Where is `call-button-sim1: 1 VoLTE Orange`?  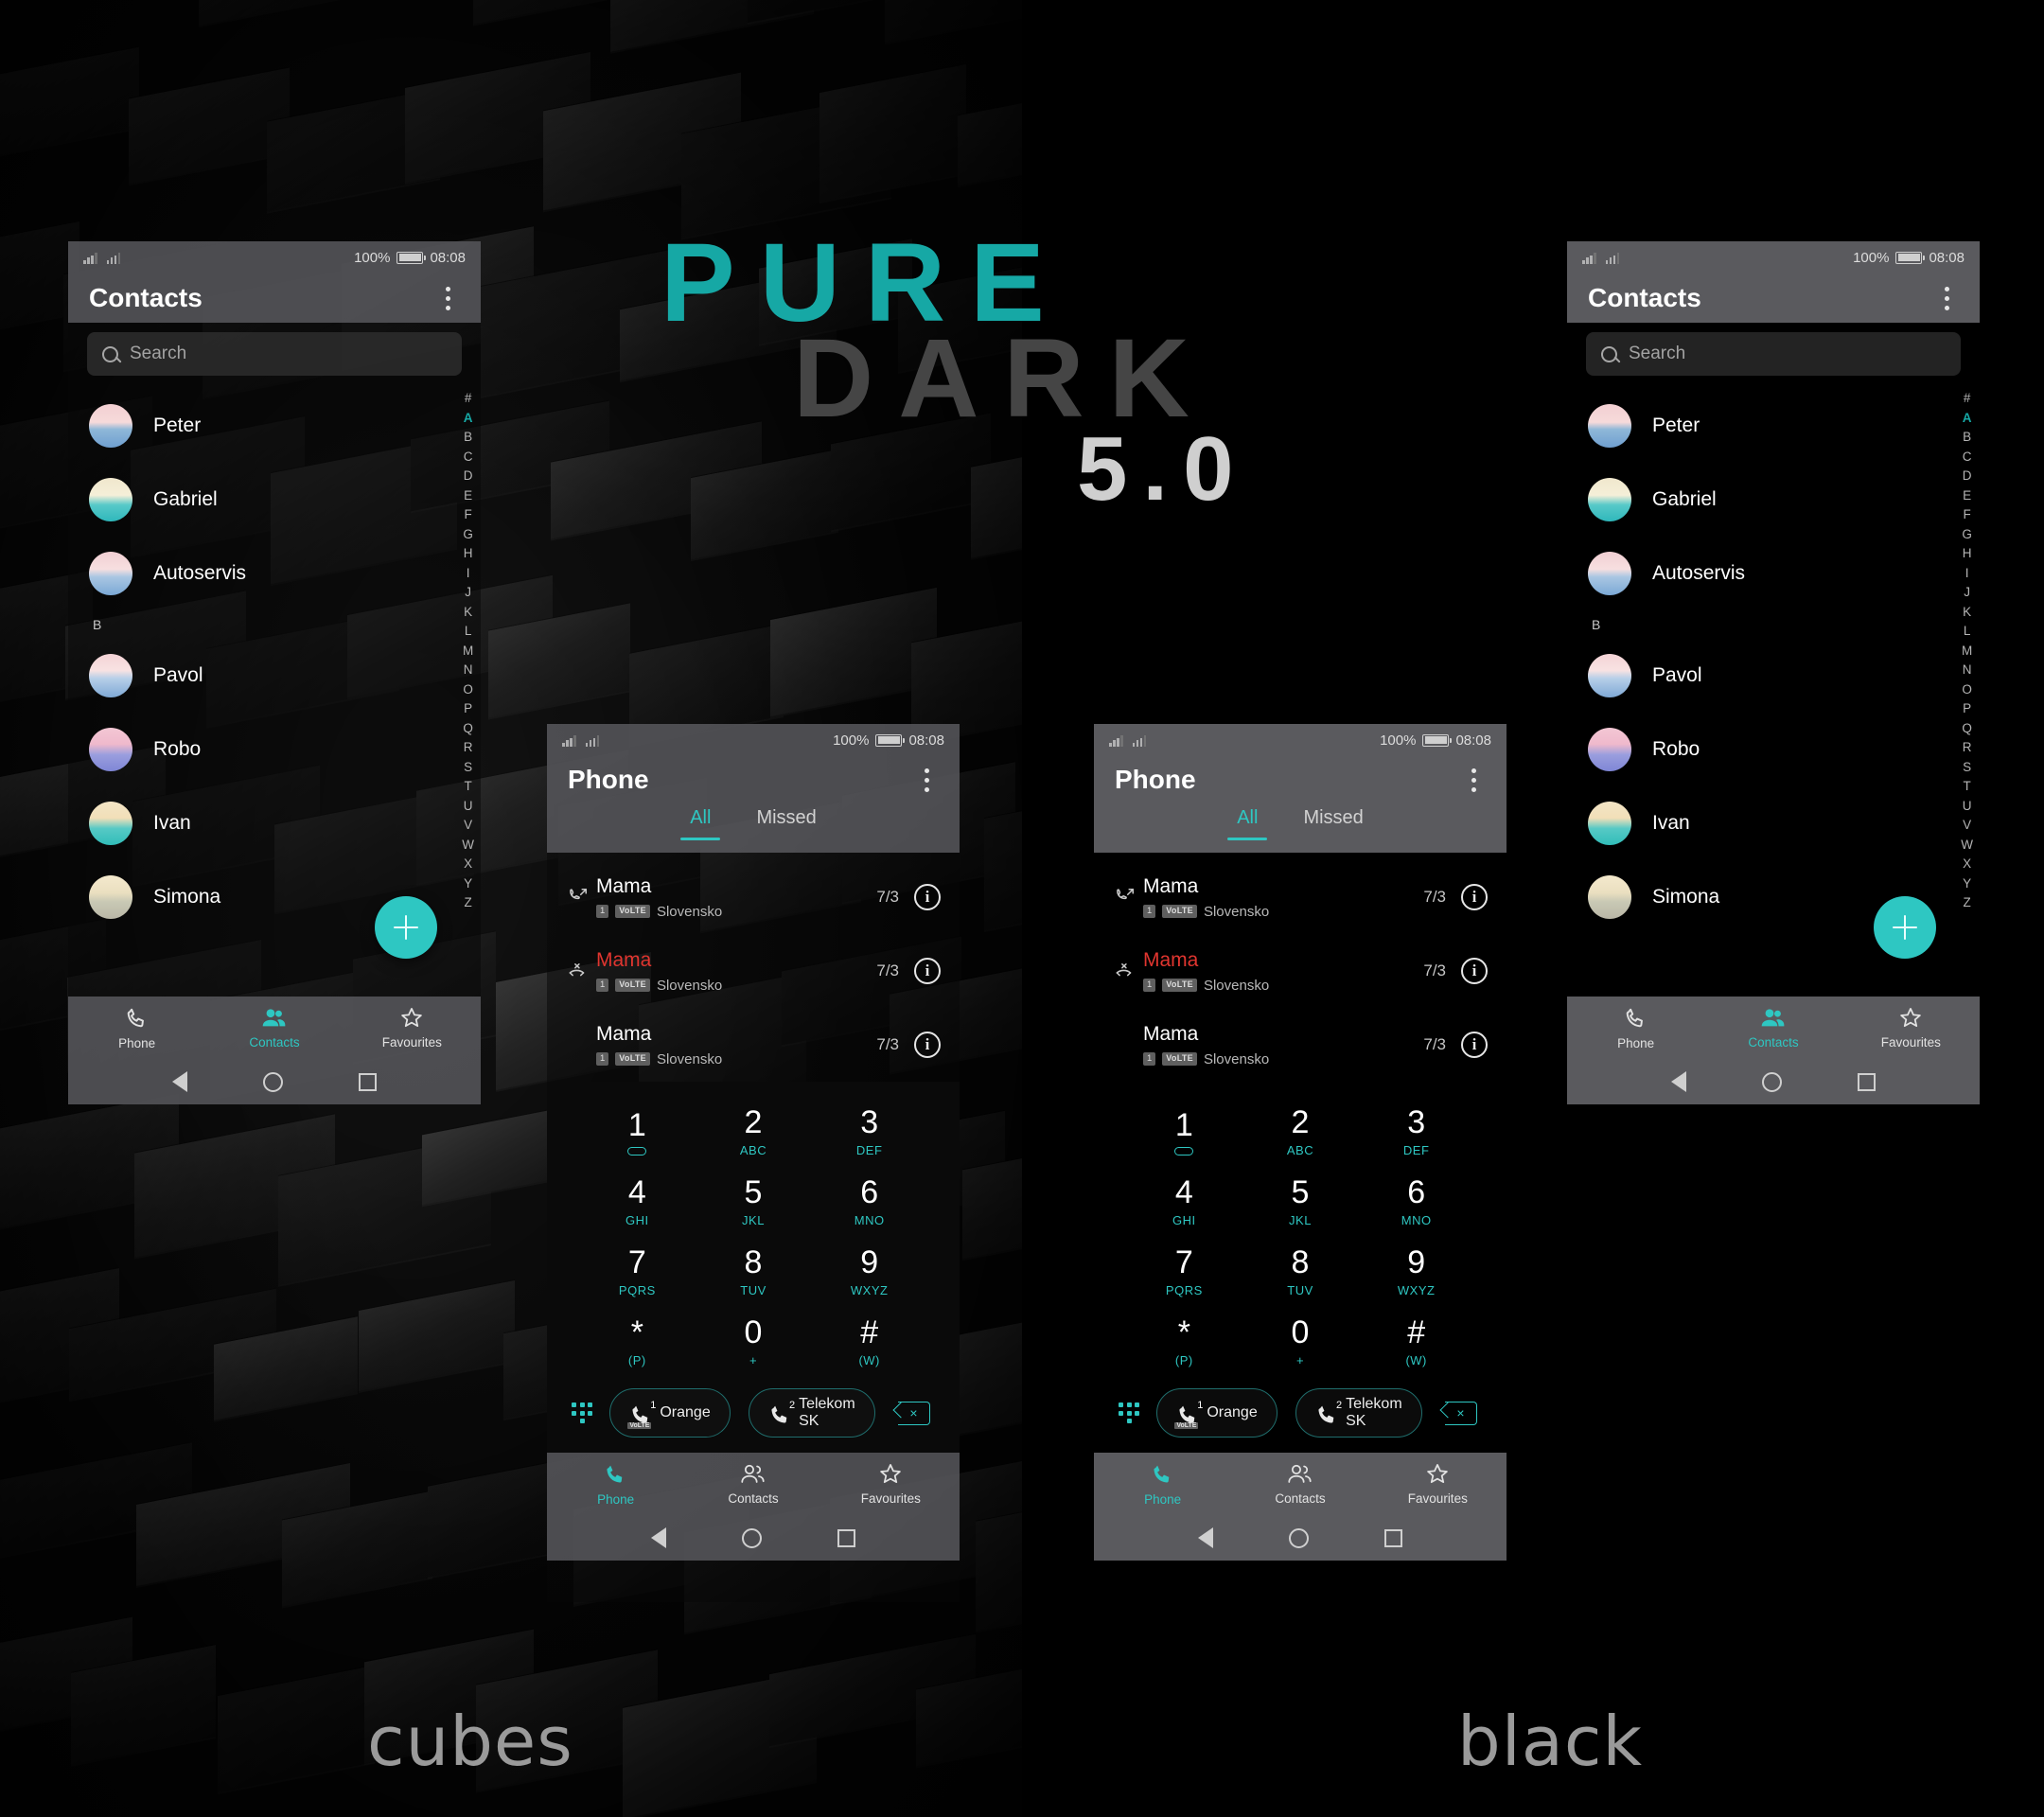
call-button-sim1: 1 VoLTE Orange is located at coordinates (670, 1413).